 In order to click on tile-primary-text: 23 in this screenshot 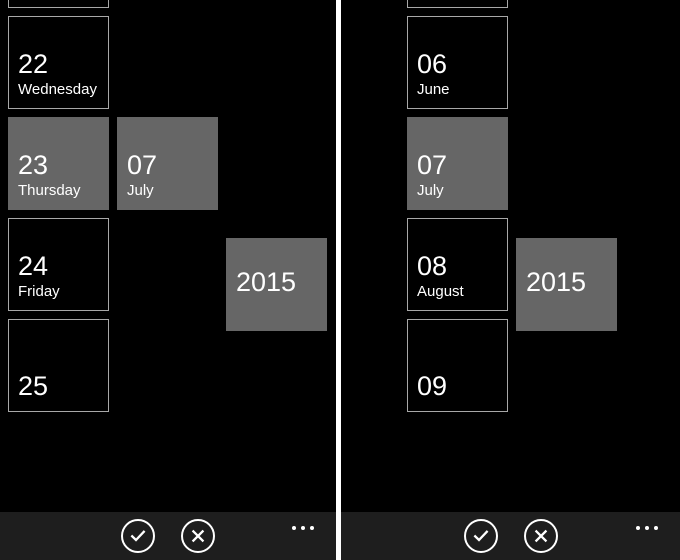, I will do `click(33, 165)`.